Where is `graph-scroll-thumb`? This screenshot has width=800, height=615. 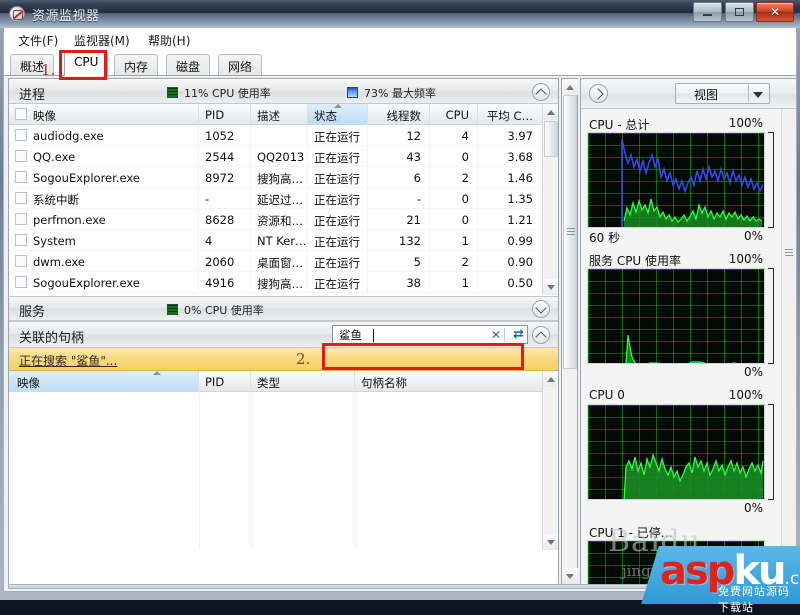
graph-scroll-thumb is located at coordinates (789, 254).